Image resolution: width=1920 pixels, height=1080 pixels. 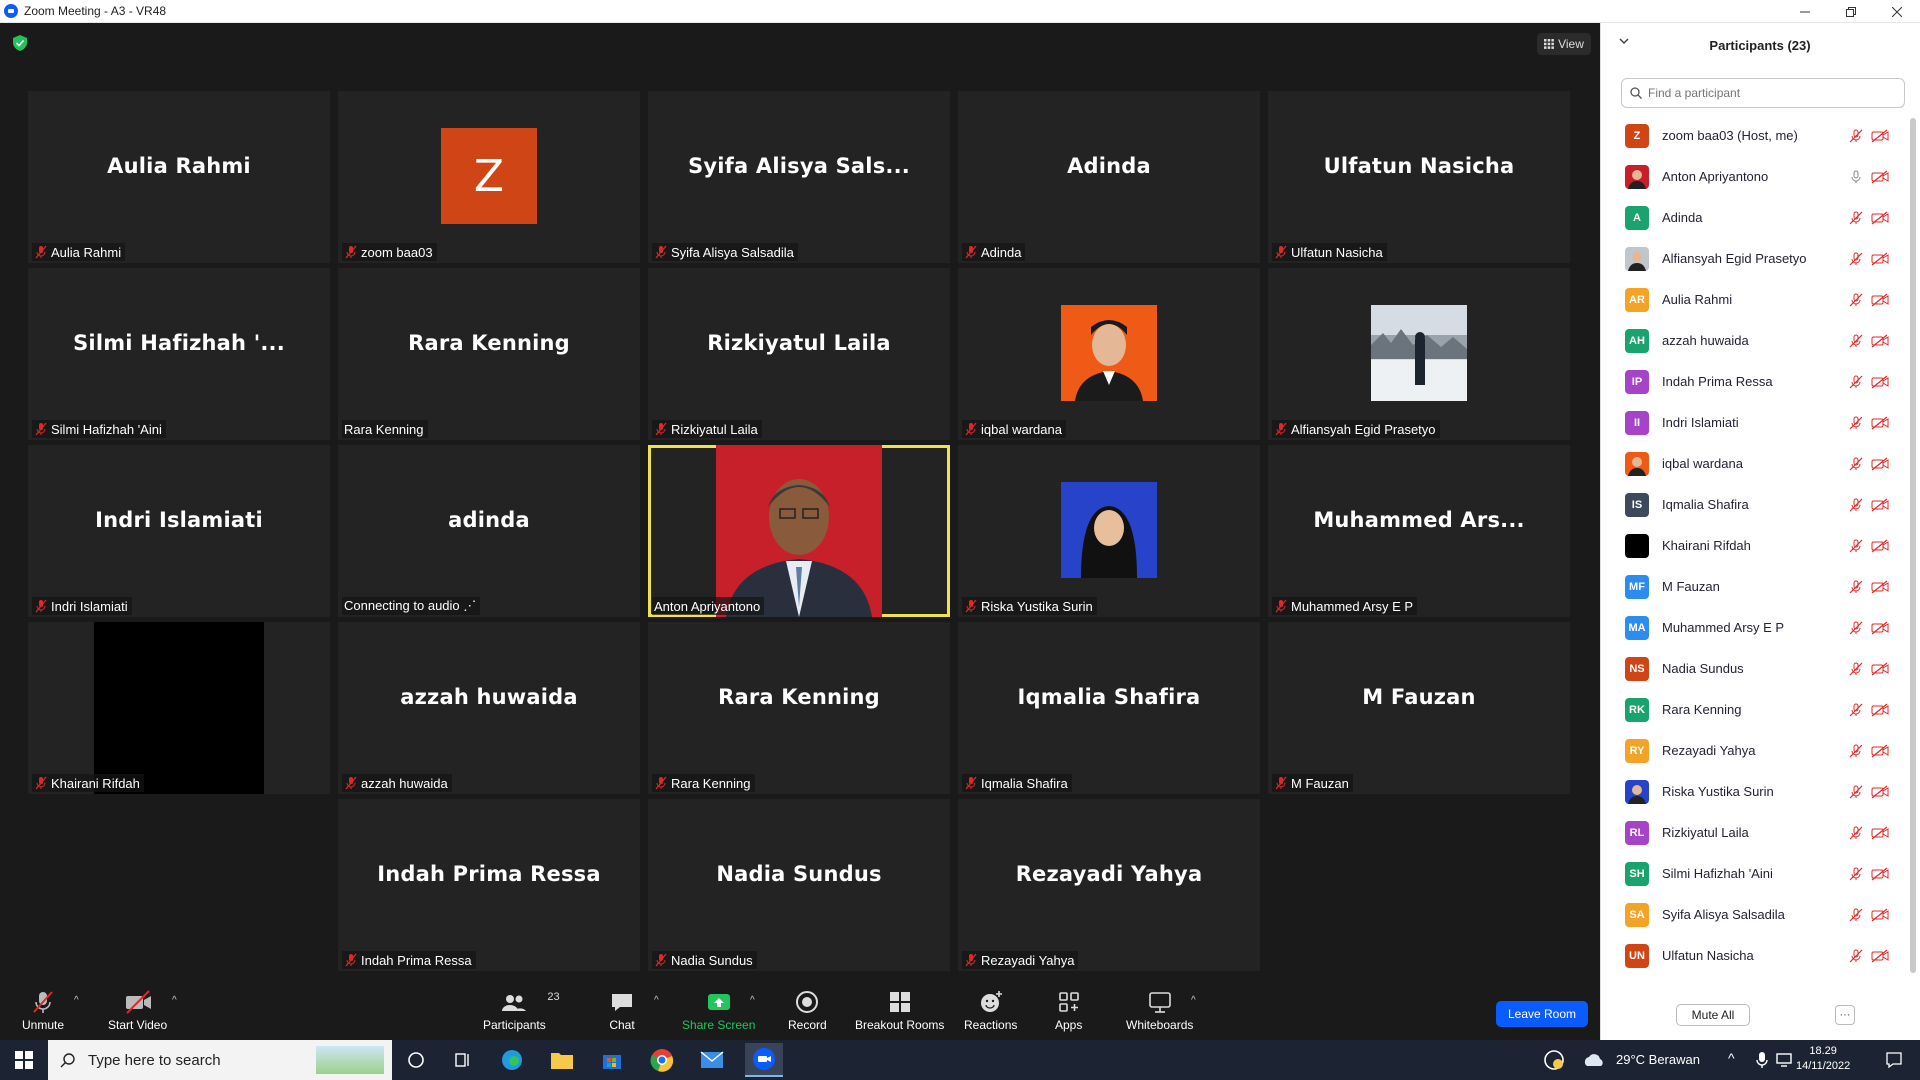 What do you see at coordinates (1624, 41) in the screenshot?
I see `collapse-chevron-icon` at bounding box center [1624, 41].